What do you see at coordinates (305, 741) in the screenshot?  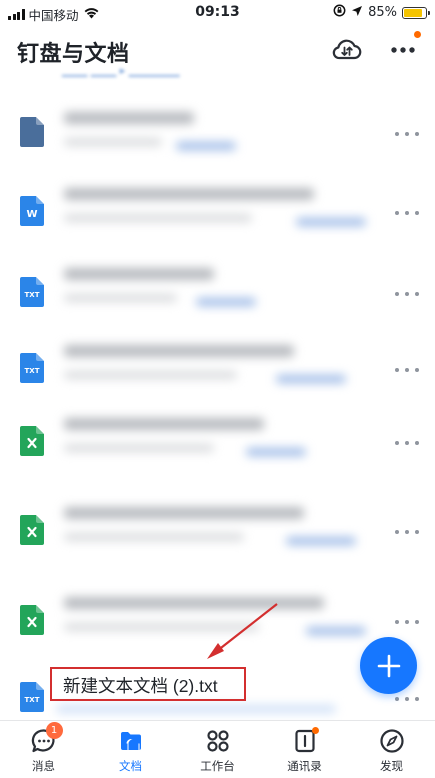 I see `contacts-icon` at bounding box center [305, 741].